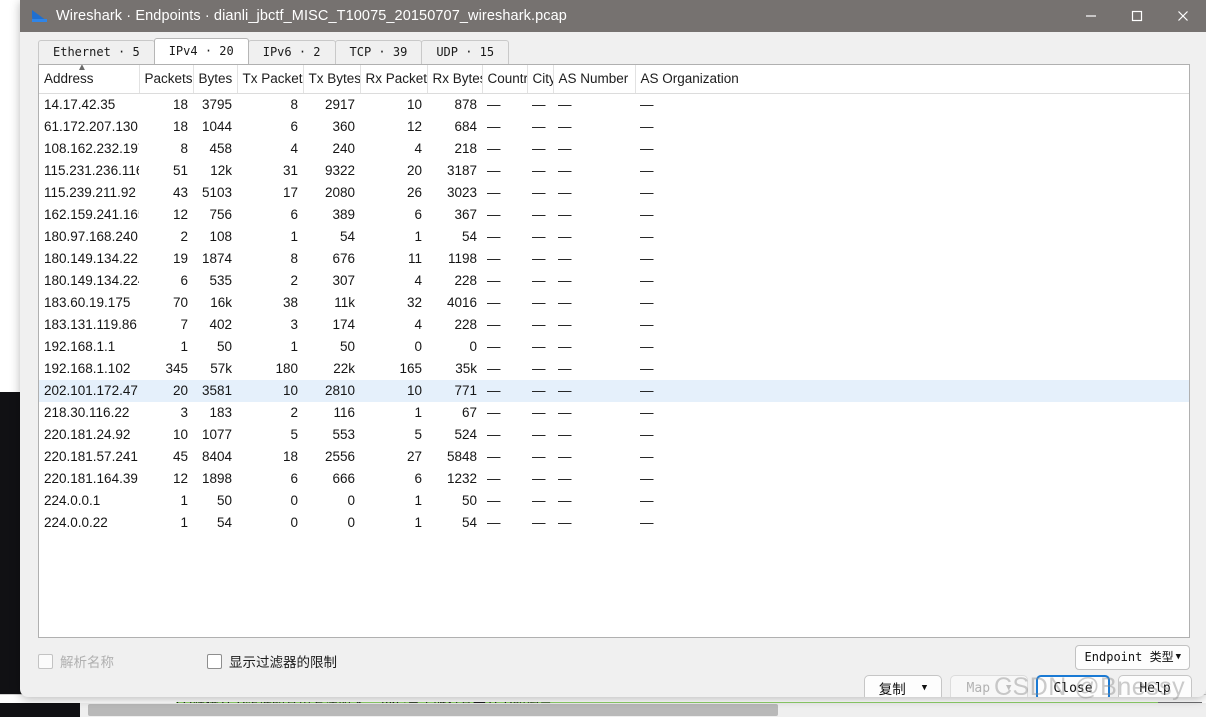 Image resolution: width=1206 pixels, height=717 pixels. I want to click on limit-to-display-filter-checkbox: 显示过滤器的限制, so click(272, 661).